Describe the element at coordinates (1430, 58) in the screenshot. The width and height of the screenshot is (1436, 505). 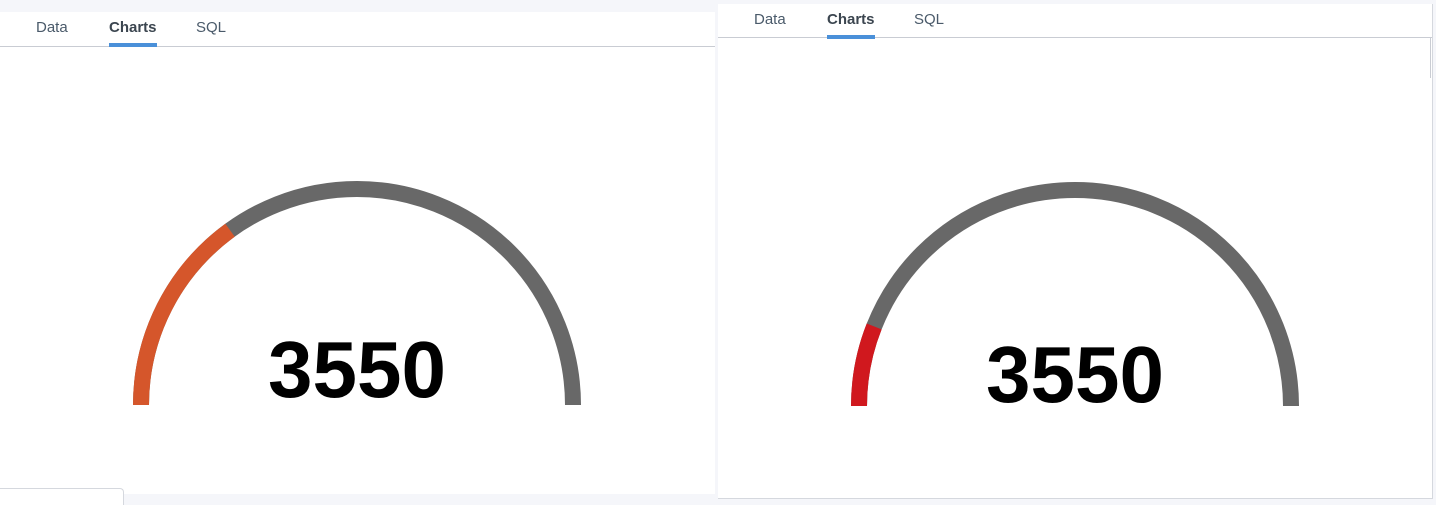
I see `divider` at that location.